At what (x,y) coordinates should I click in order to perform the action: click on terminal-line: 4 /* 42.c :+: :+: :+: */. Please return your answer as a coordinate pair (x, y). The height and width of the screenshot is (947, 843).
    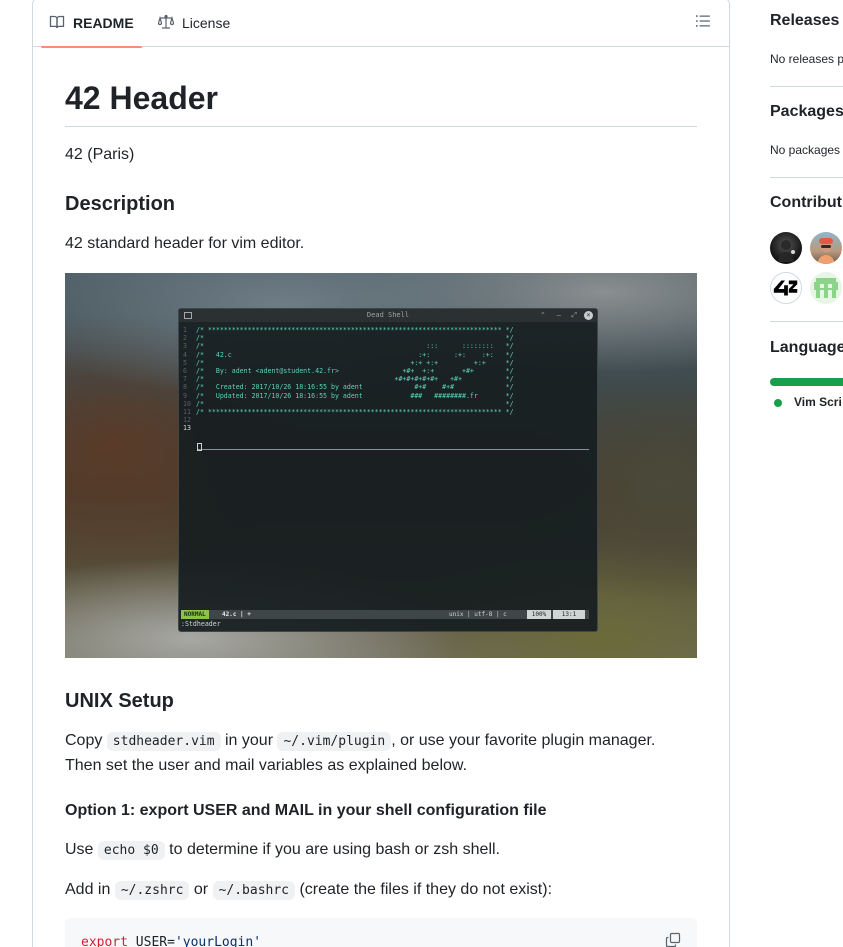
    Looking at the image, I should click on (388, 355).